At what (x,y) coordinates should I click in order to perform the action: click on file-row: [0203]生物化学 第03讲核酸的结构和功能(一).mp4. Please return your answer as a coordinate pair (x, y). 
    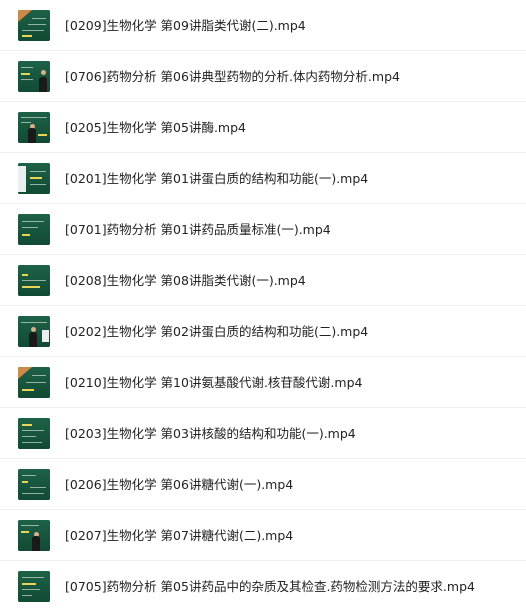
    Looking at the image, I should click on (263, 433).